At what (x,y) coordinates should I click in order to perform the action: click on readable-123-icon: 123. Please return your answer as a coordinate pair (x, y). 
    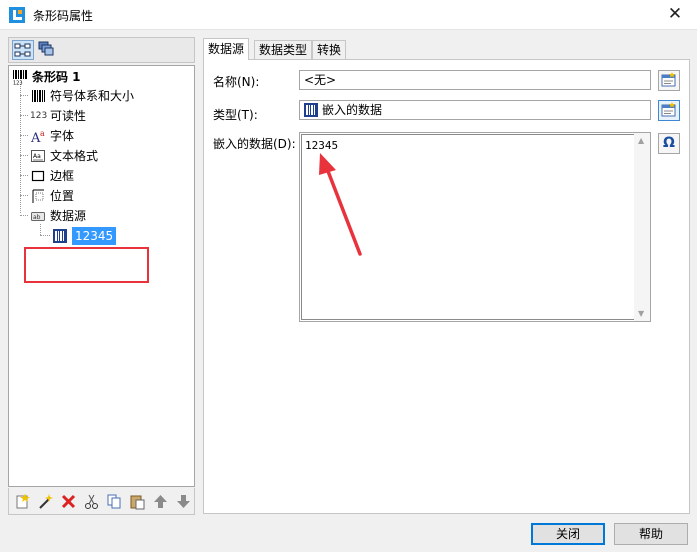
    Looking at the image, I should click on (39, 116).